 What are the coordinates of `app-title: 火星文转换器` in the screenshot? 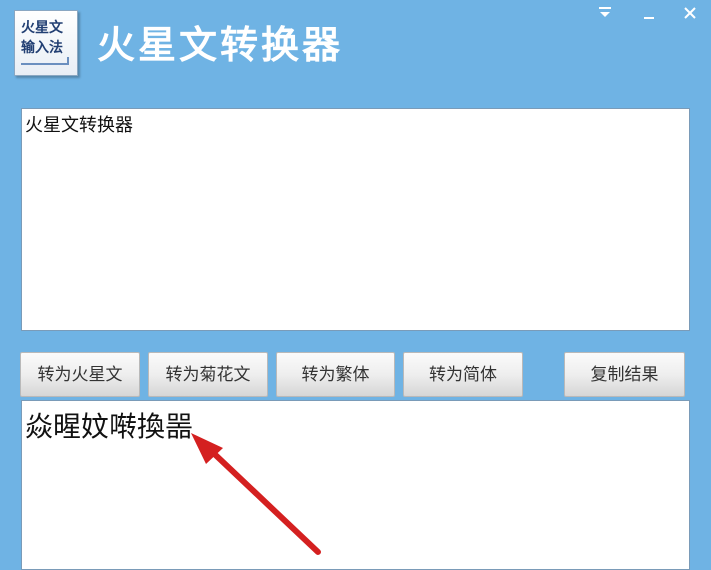 It's located at (220, 45).